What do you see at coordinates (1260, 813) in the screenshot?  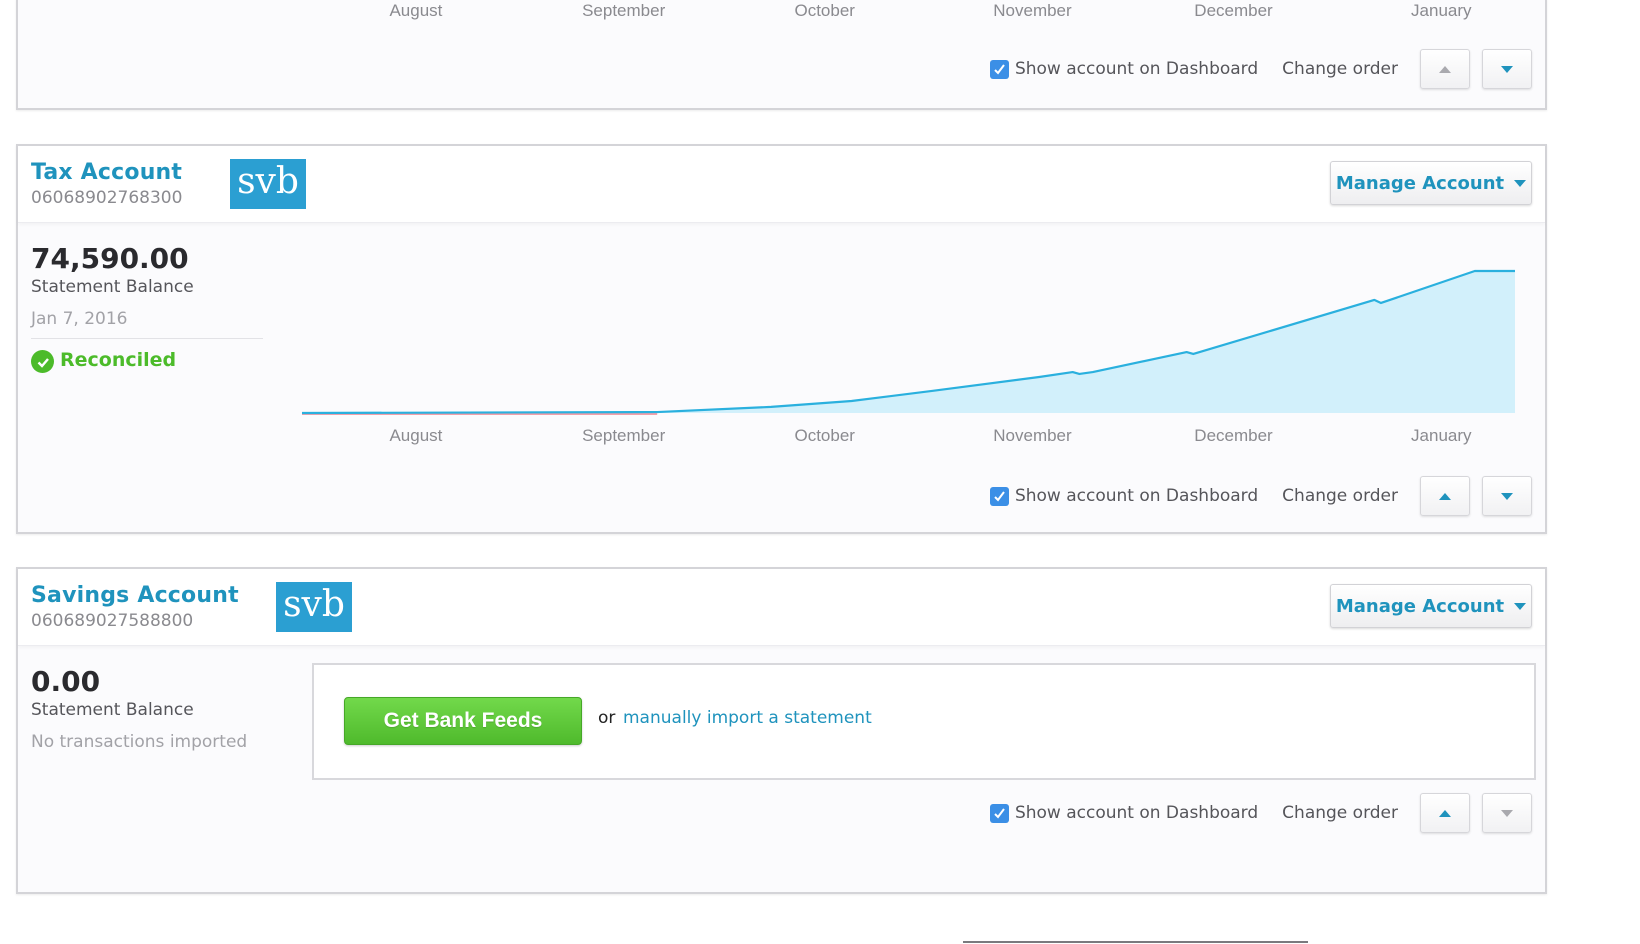 I see `savings-account-footer: Show account on Dashboard Change order` at bounding box center [1260, 813].